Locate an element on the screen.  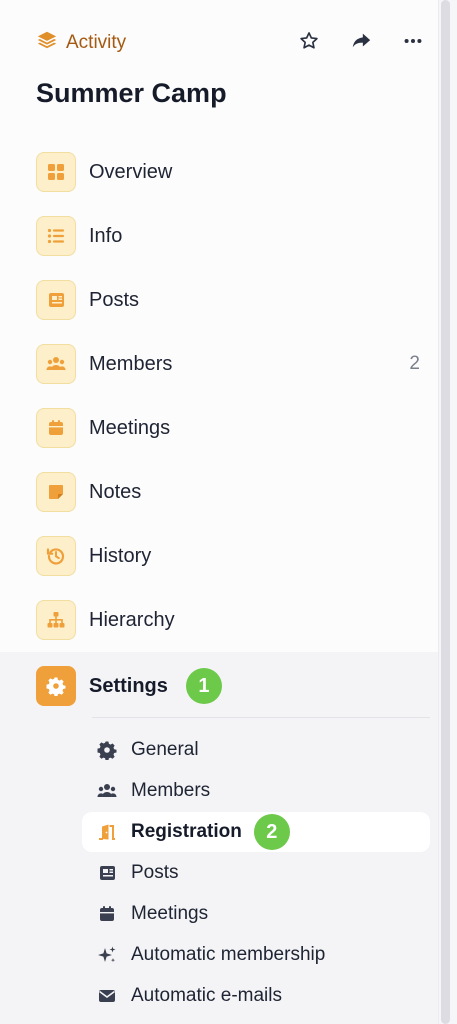
history-icon is located at coordinates (56, 556).